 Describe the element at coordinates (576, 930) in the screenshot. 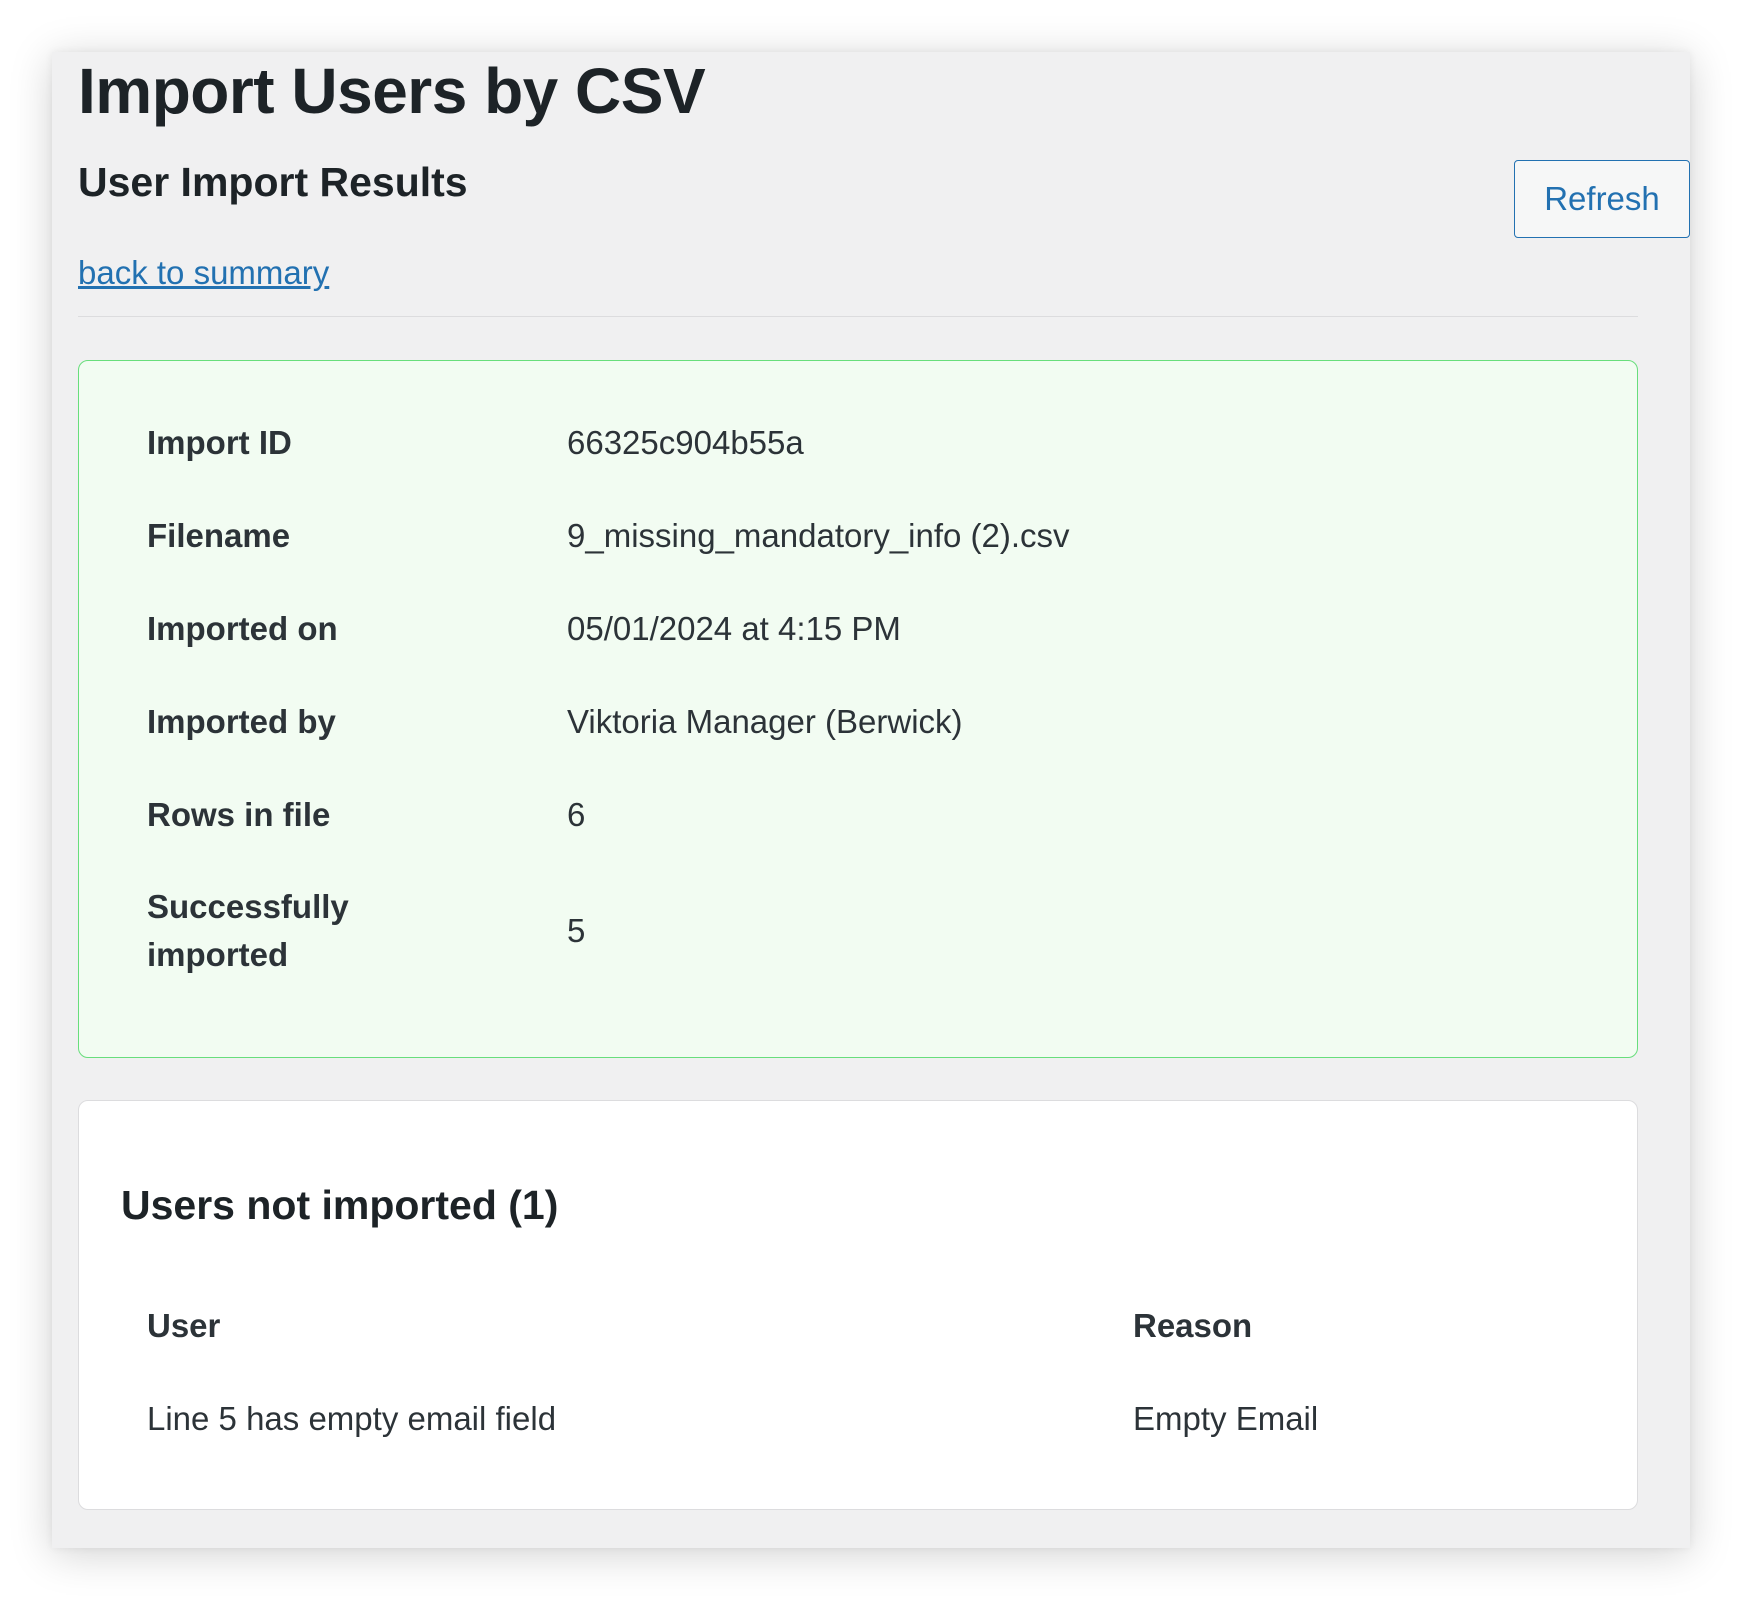

I see `summary-value: 5` at that location.